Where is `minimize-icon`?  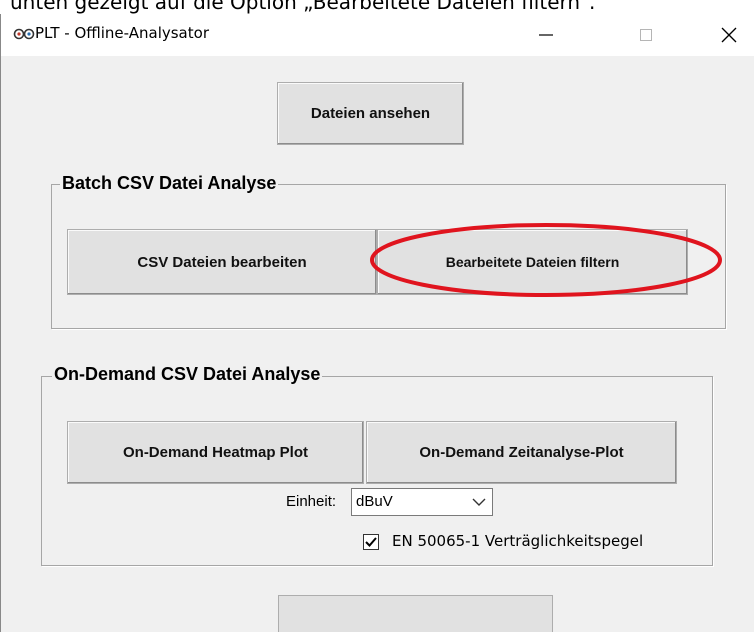 minimize-icon is located at coordinates (546, 35).